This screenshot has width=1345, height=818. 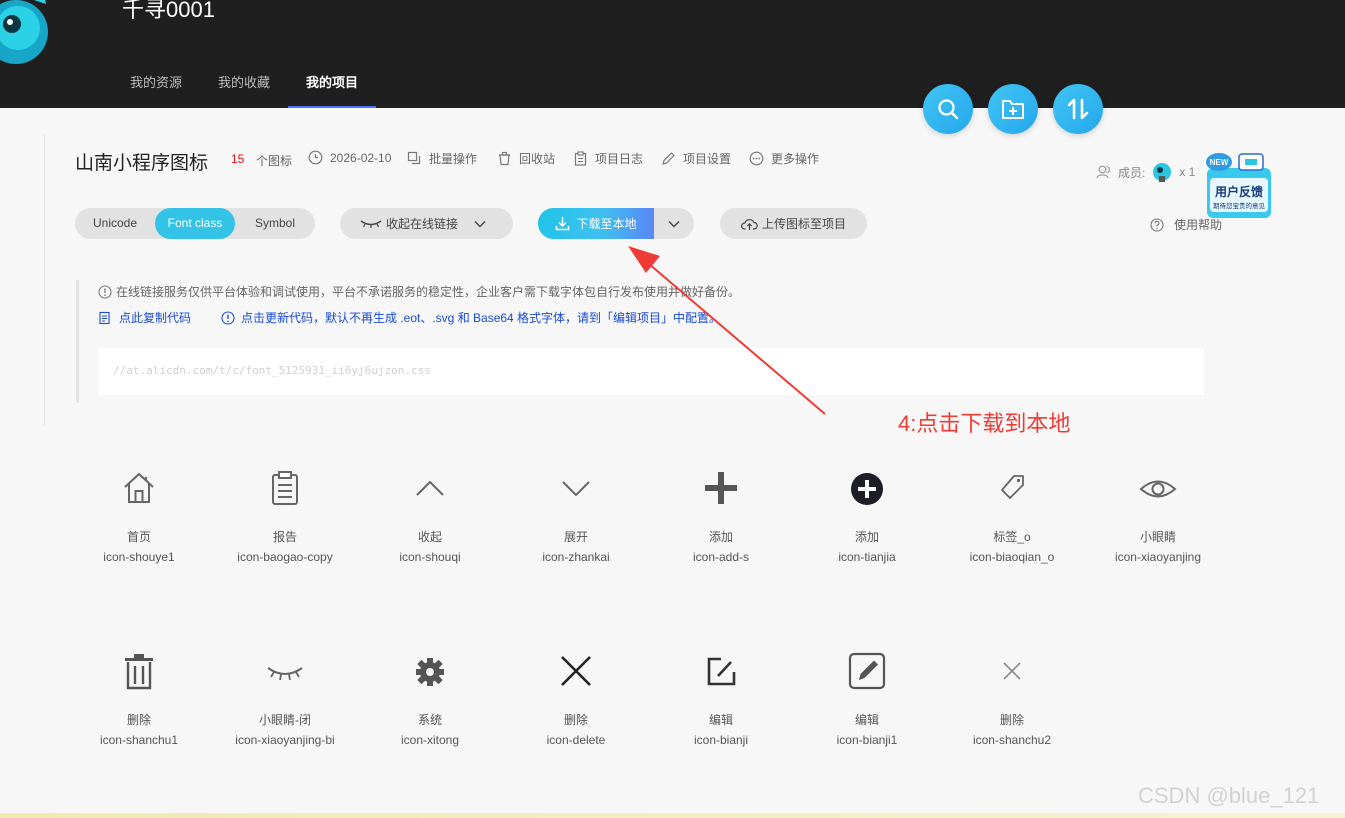 I want to click on icon-code: icon-xiaoyanjing-bi, so click(x=285, y=740).